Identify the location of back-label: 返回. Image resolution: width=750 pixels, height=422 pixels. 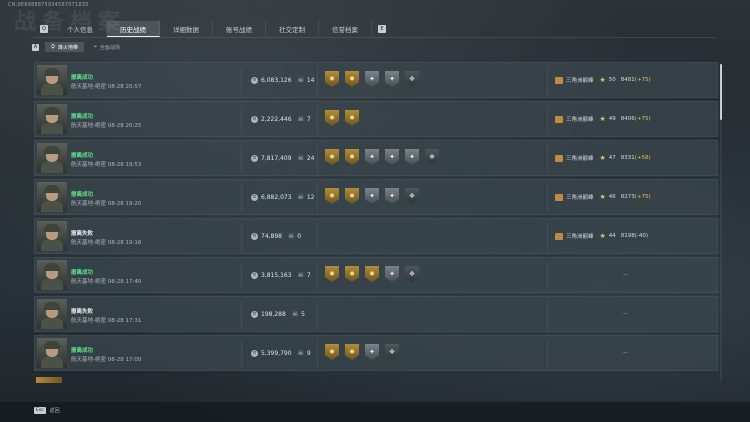
(54, 411).